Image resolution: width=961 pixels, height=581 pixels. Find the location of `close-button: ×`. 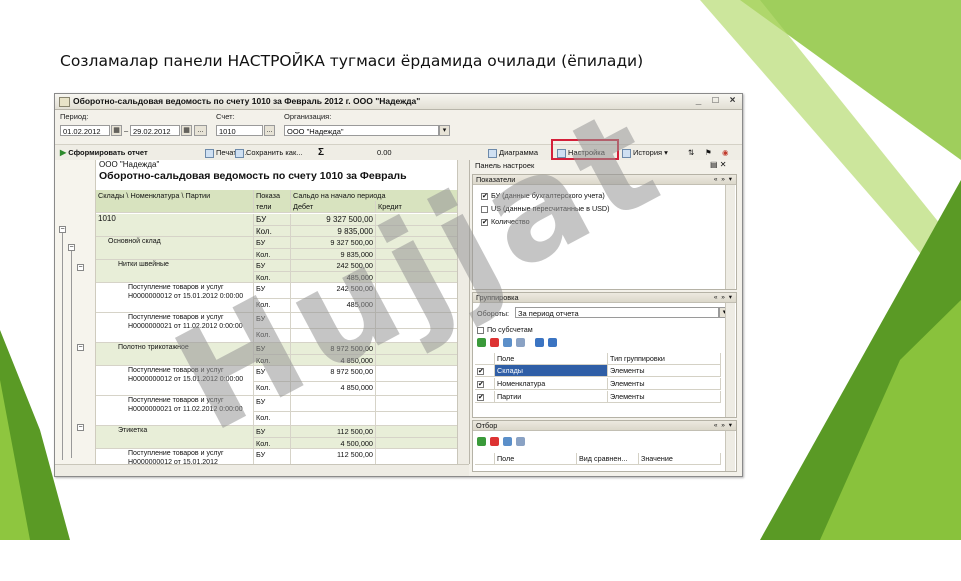

close-button: × is located at coordinates (732, 101).